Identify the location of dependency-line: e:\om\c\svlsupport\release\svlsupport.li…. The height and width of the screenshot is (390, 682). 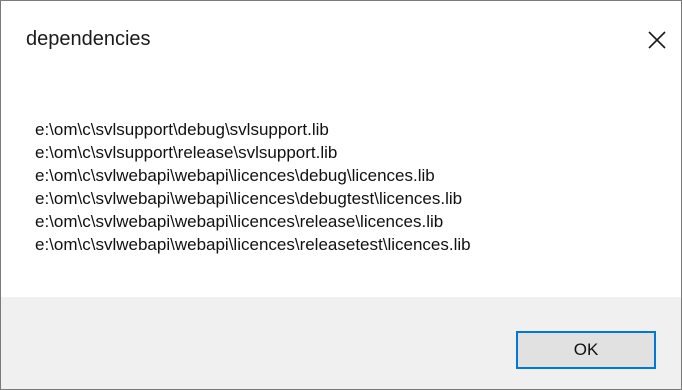
(186, 152).